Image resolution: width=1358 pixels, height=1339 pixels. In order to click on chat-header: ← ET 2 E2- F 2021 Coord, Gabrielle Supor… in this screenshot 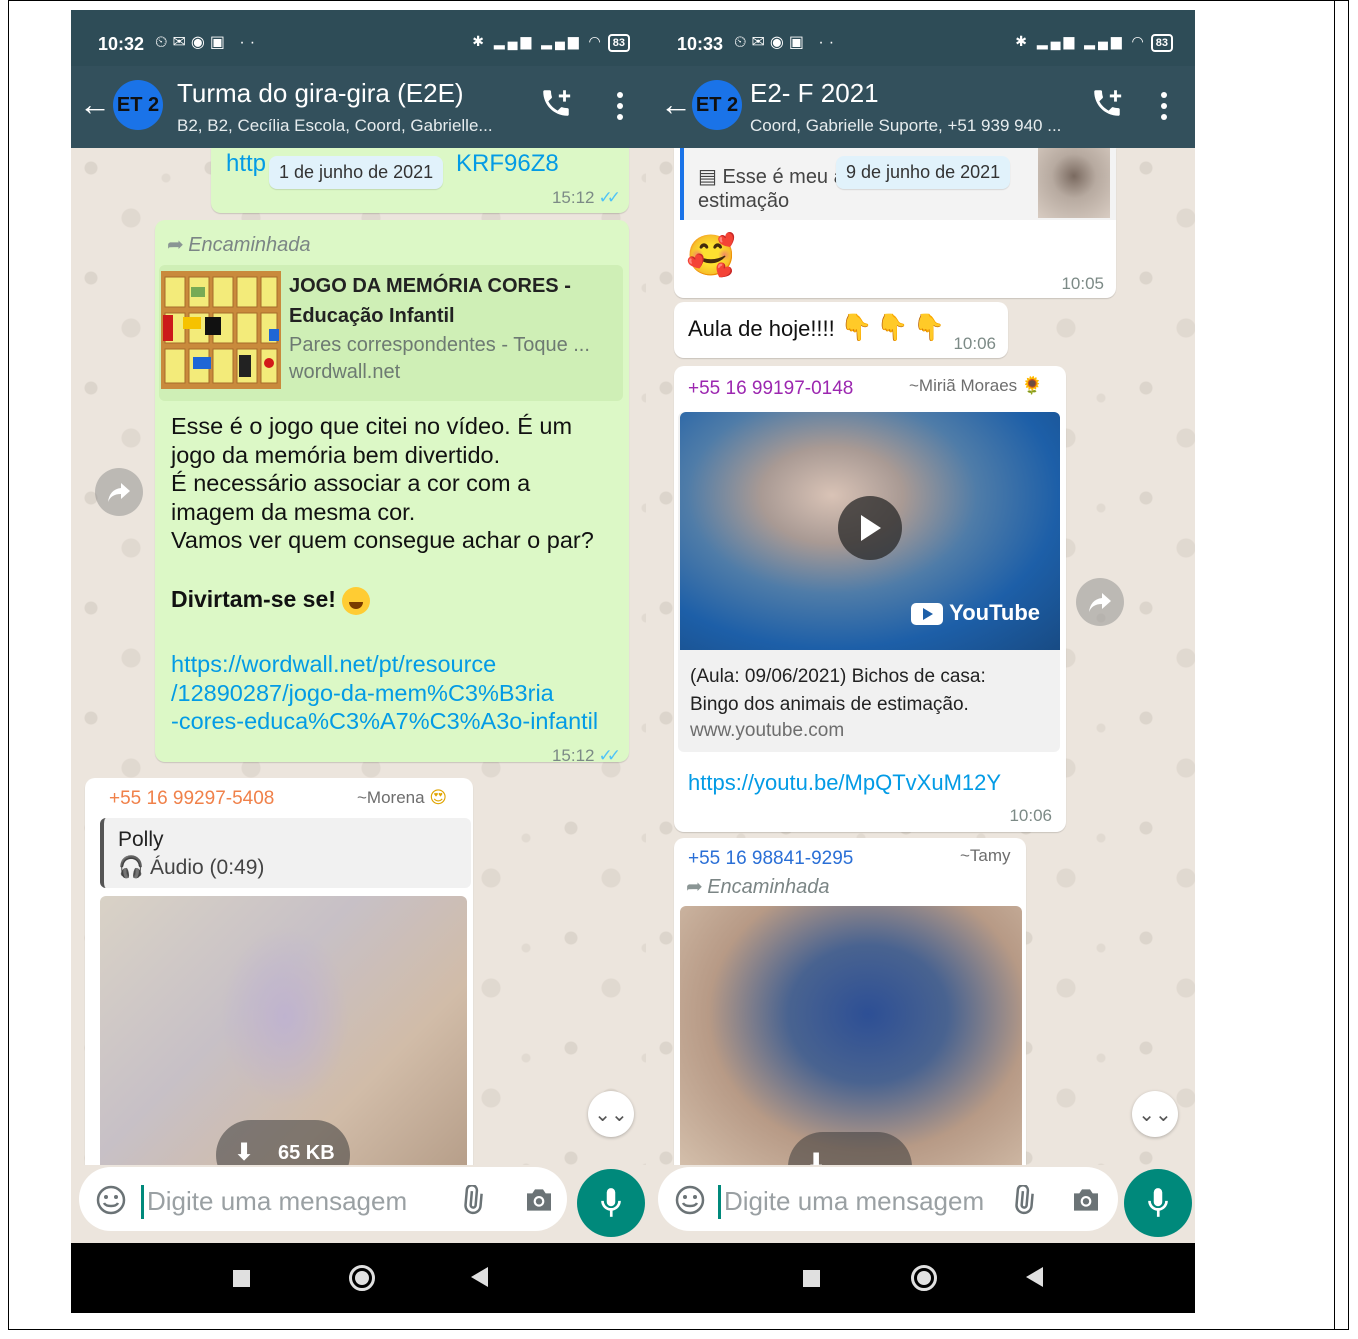, I will do `click(920, 107)`.